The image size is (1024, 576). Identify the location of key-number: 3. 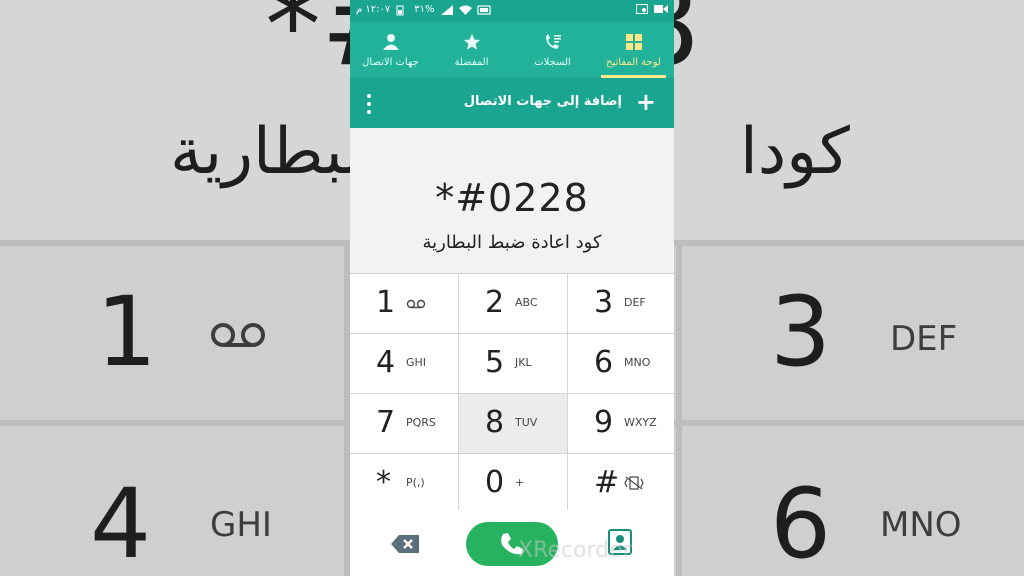
(604, 302).